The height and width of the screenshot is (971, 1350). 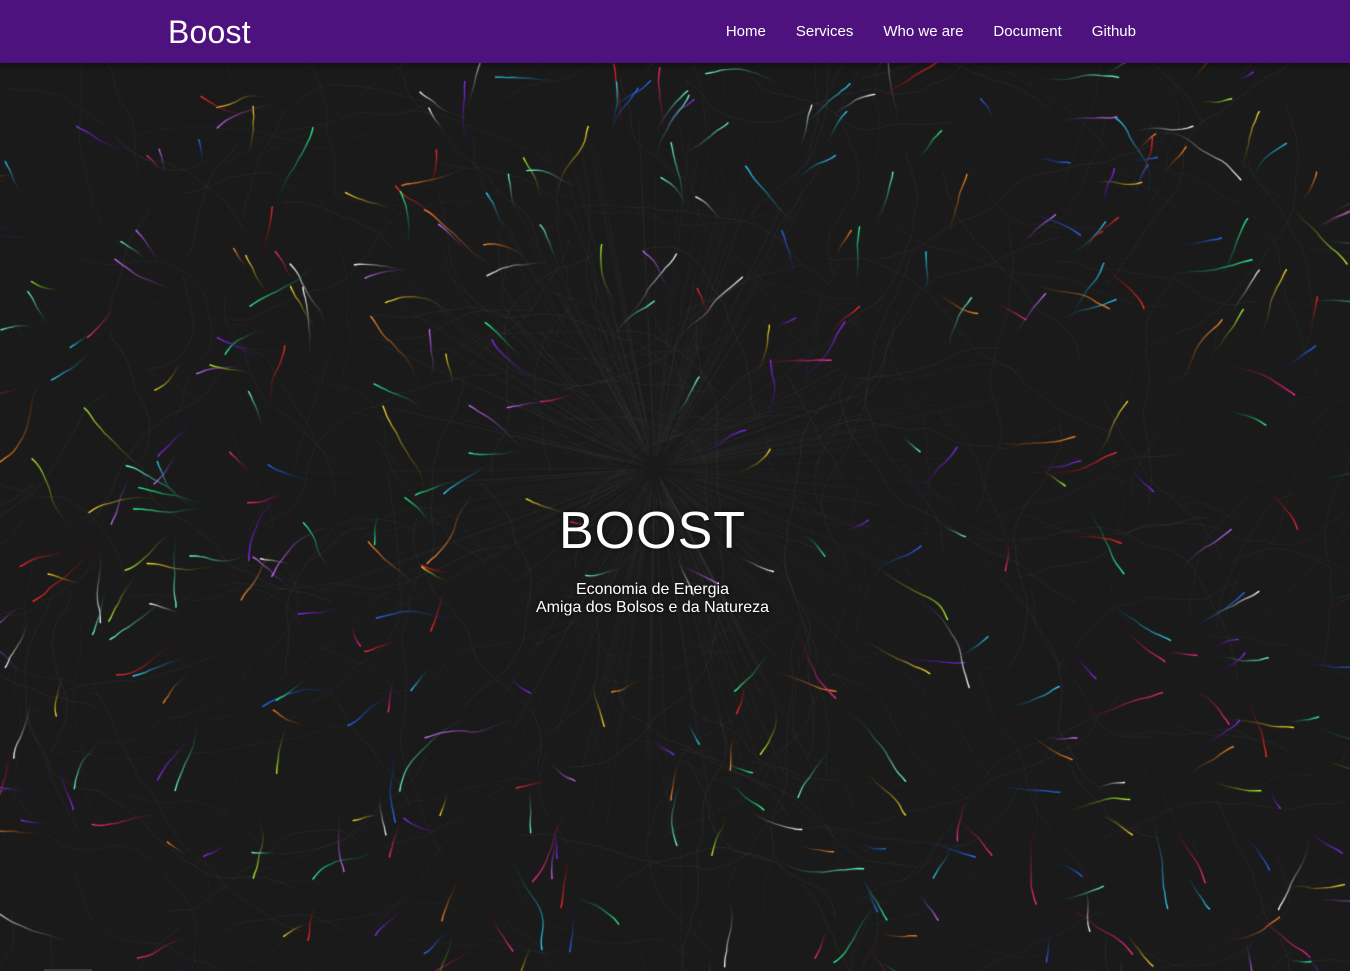 I want to click on nav-link-home: Home, so click(x=746, y=31).